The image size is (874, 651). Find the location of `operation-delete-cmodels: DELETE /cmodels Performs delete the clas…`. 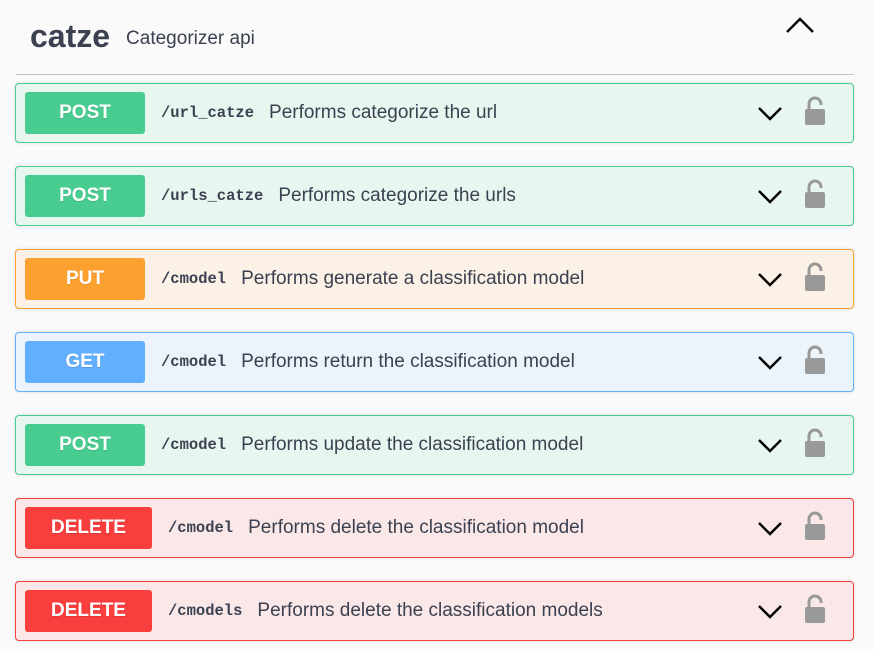

operation-delete-cmodels: DELETE /cmodels Performs delete the clas… is located at coordinates (434, 611).